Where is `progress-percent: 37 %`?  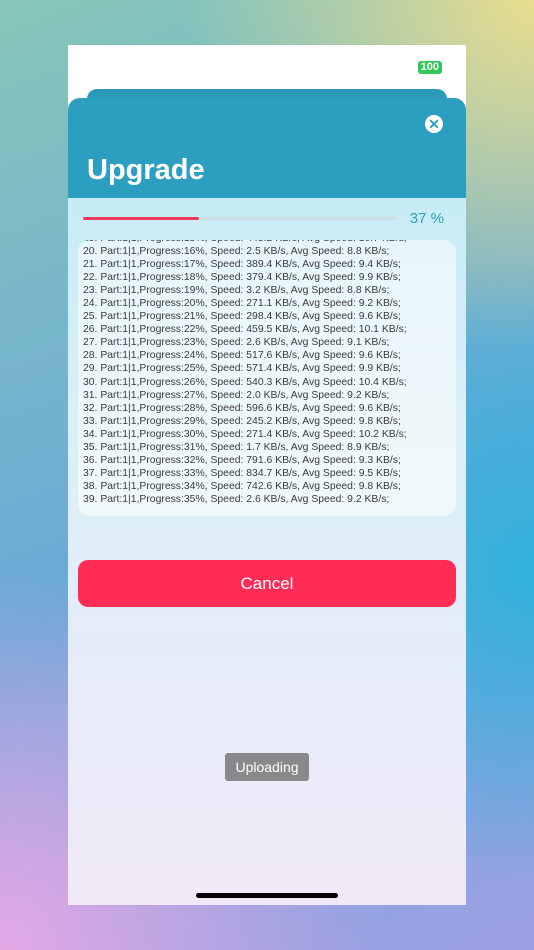
progress-percent: 37 % is located at coordinates (426, 218).